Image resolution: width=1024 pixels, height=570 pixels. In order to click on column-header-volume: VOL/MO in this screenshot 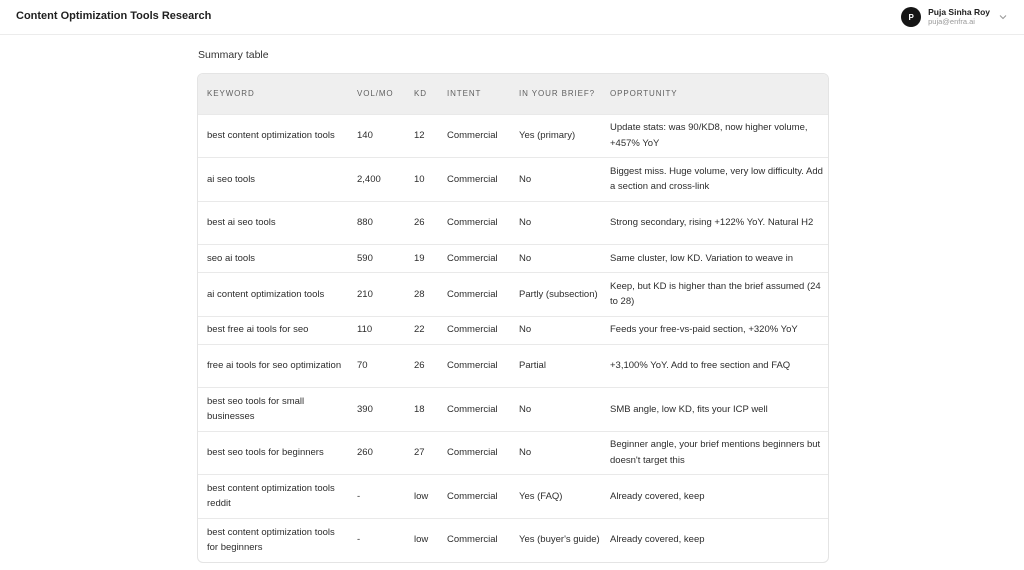, I will do `click(376, 94)`.